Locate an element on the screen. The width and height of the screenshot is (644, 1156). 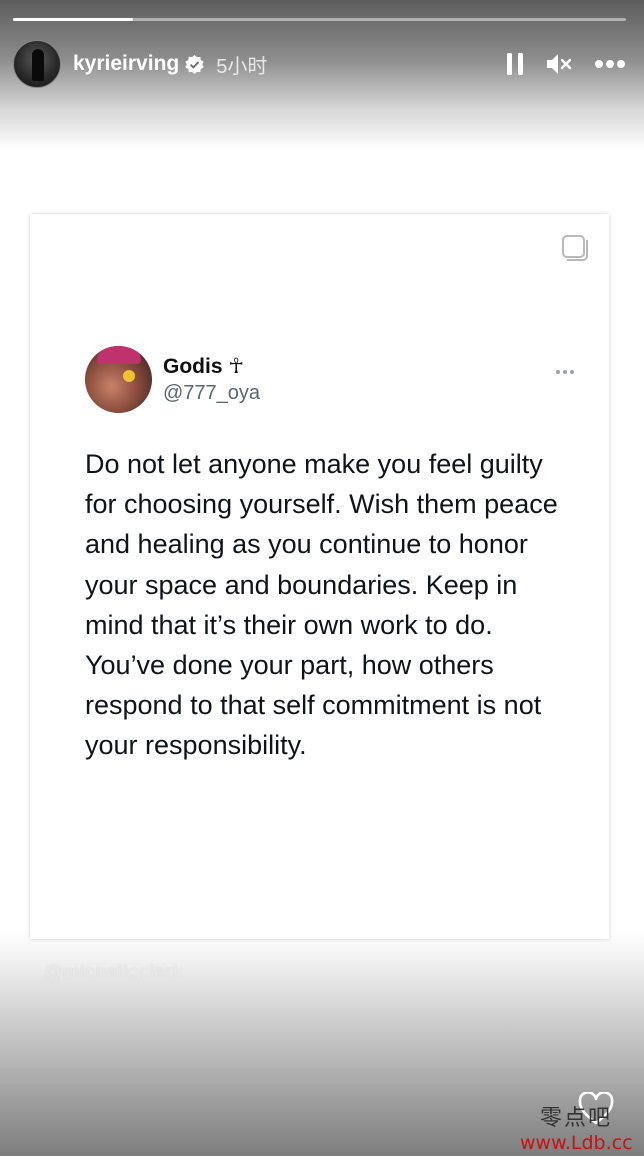
tweet-author: Godis ☥ @777_oya is located at coordinates (172, 379).